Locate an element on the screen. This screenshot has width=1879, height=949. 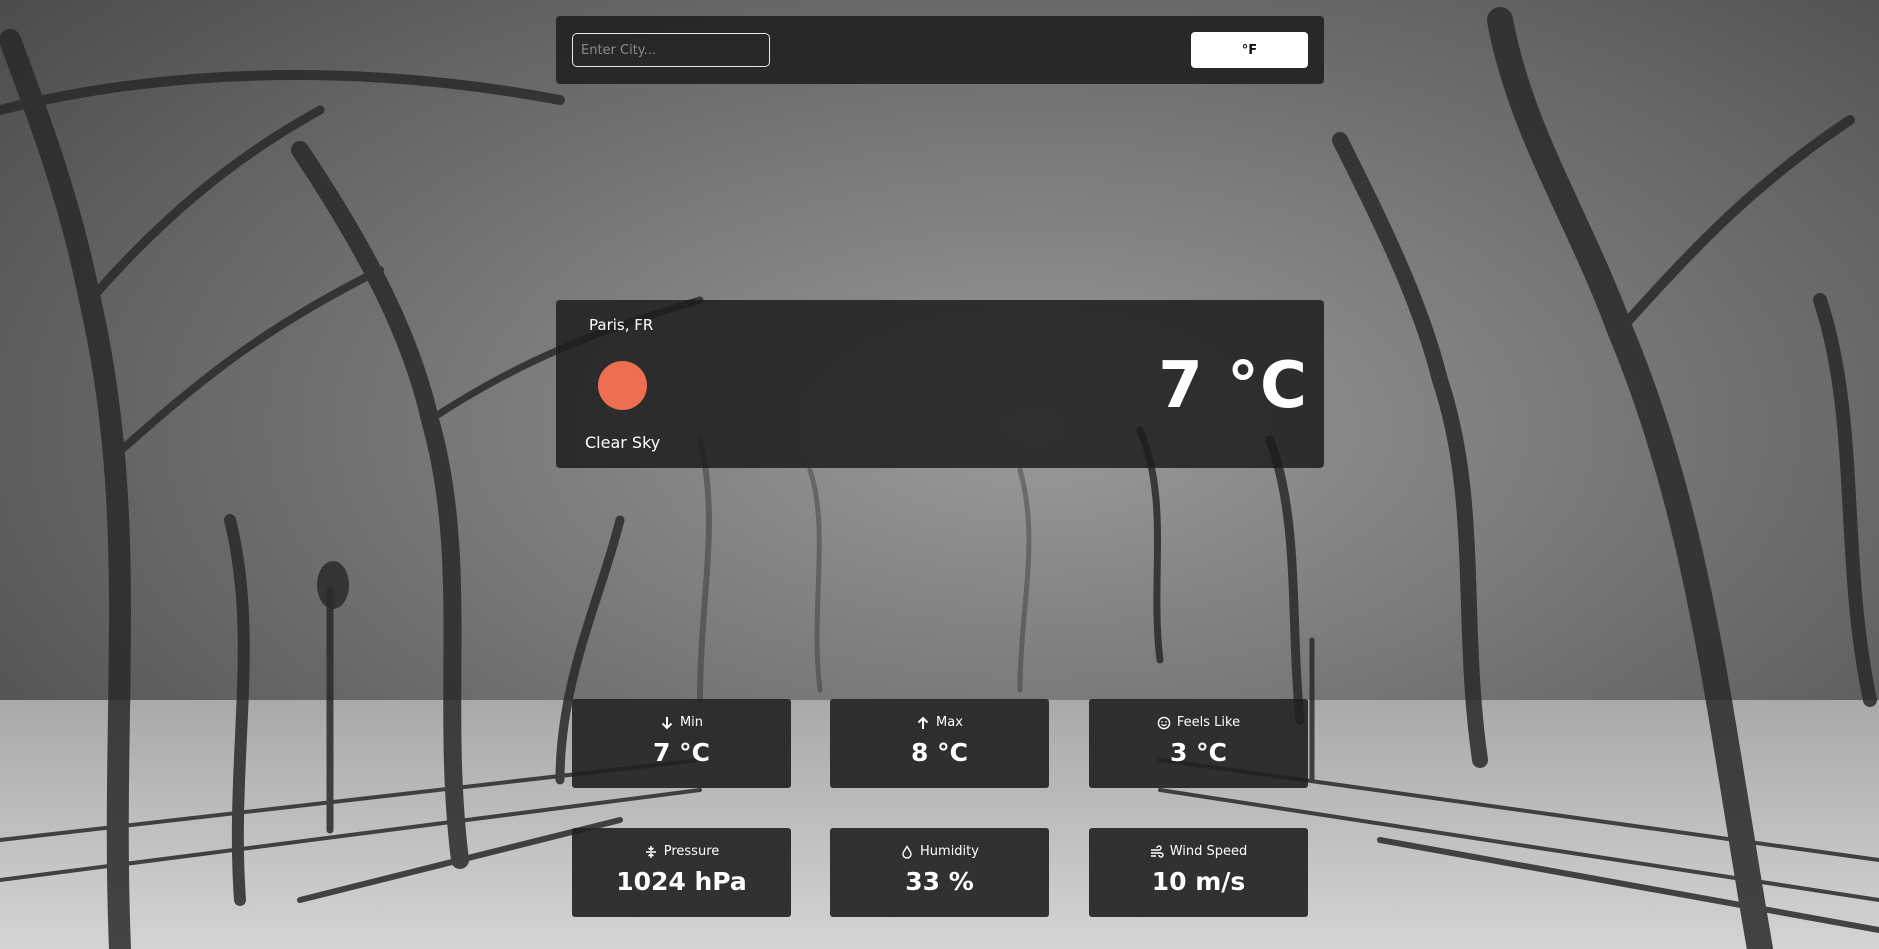
stat-max: Max 8 °C is located at coordinates (939, 743).